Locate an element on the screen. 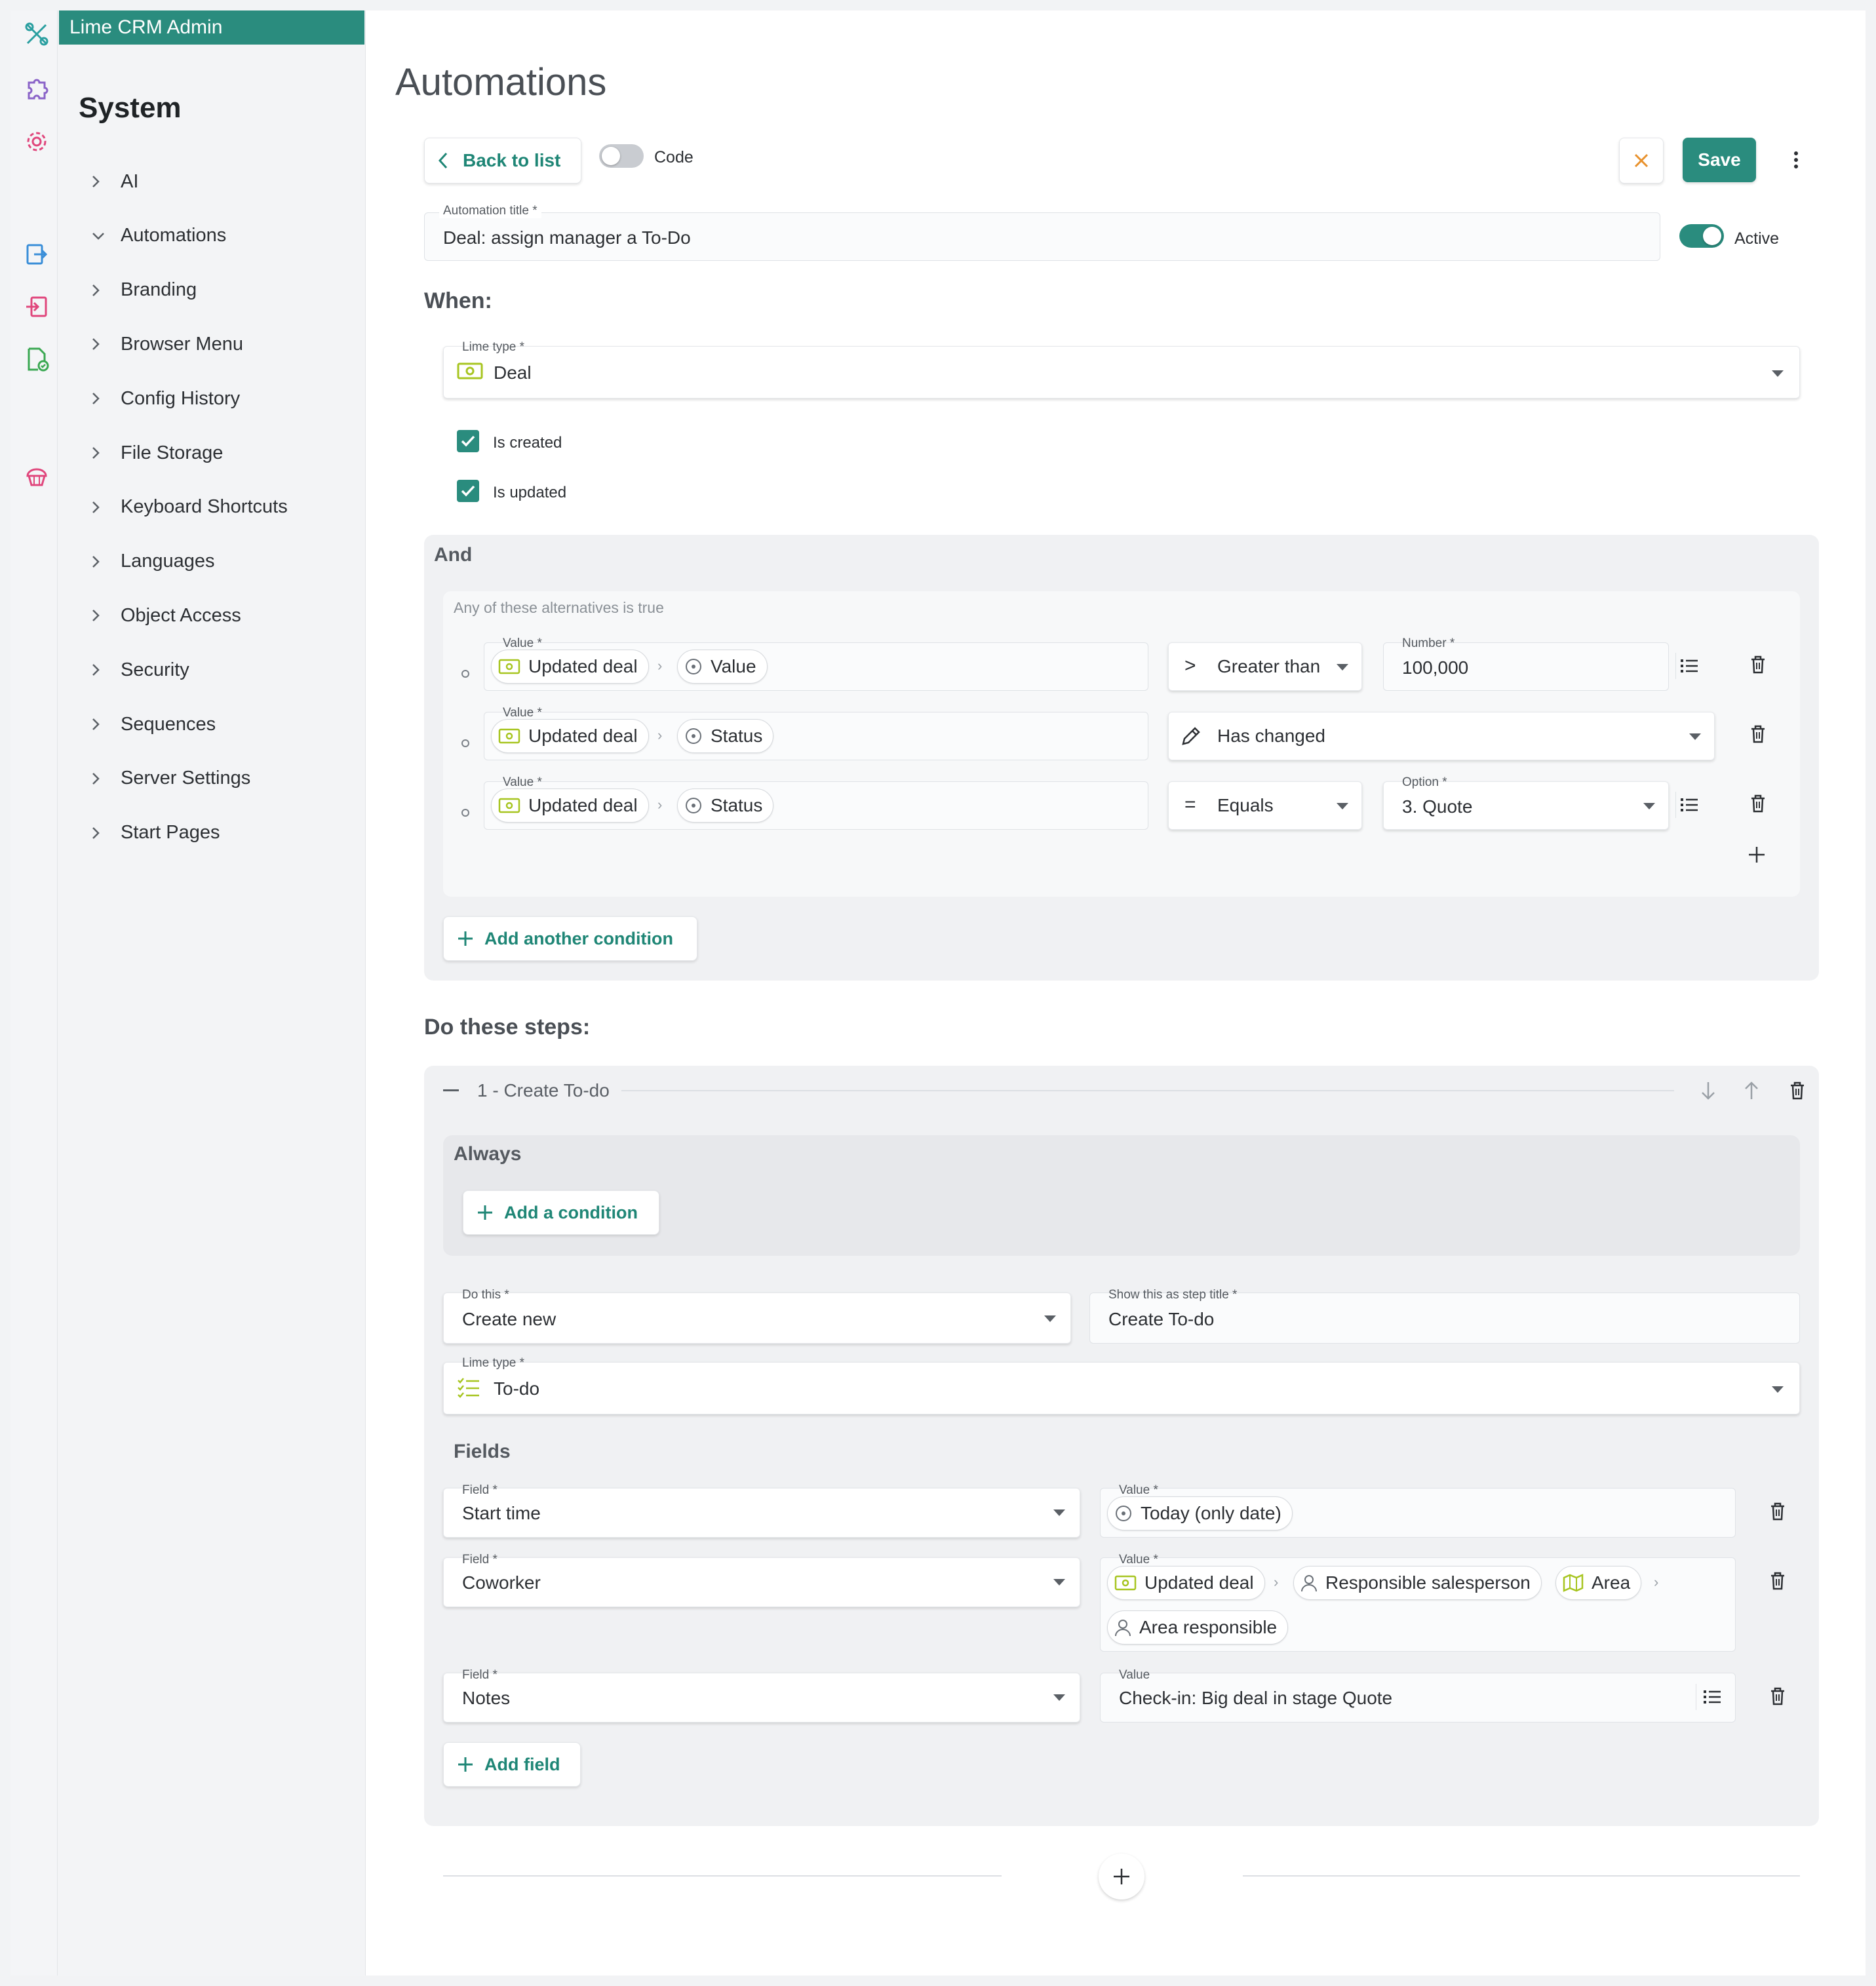 This screenshot has height=1986, width=1876. notes-value-field: Value Check-in: Big deal in stage Quote is located at coordinates (1418, 1695).